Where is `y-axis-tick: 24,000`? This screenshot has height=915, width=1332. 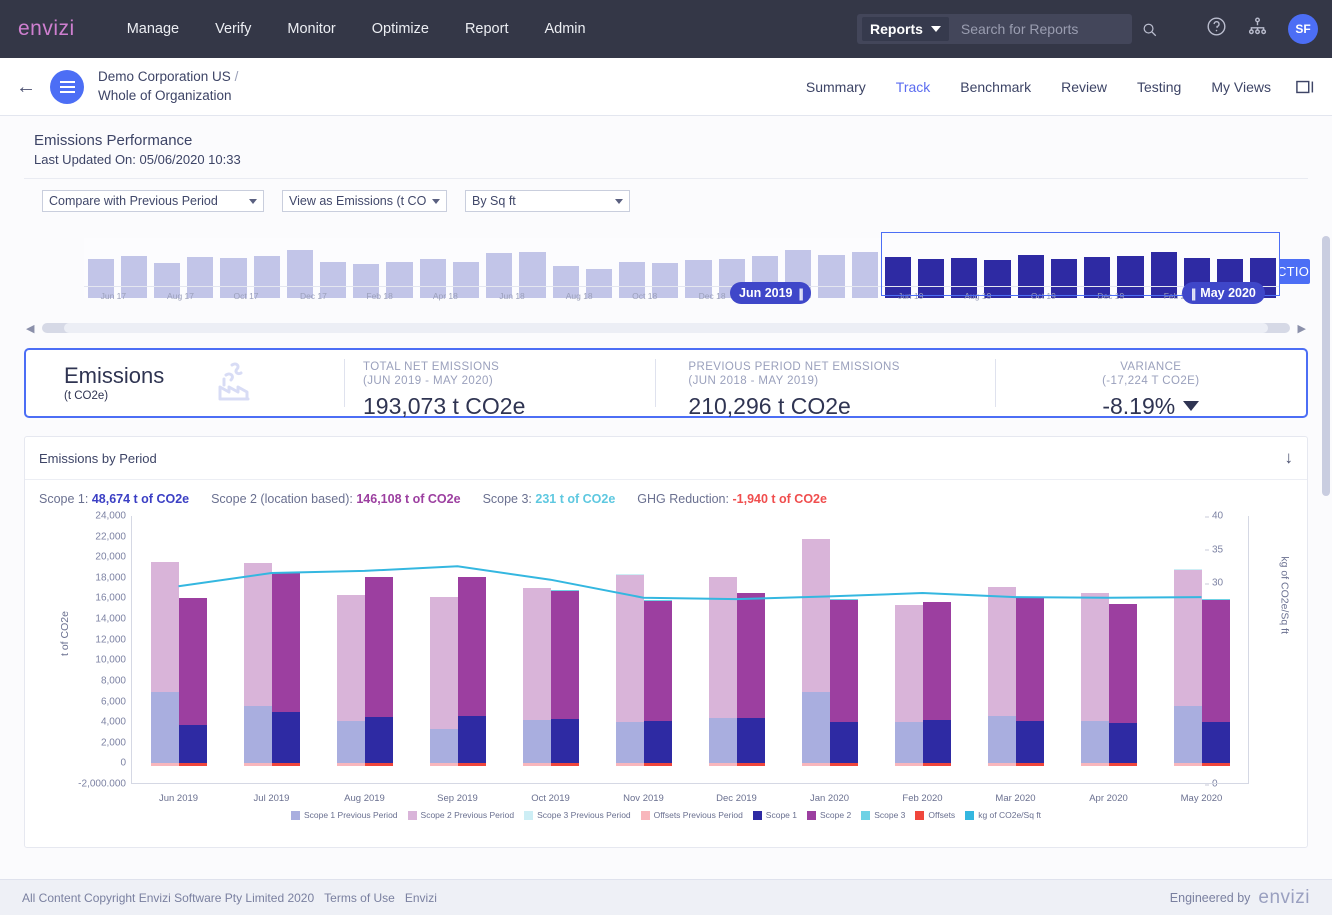 y-axis-tick: 24,000 is located at coordinates (110, 516).